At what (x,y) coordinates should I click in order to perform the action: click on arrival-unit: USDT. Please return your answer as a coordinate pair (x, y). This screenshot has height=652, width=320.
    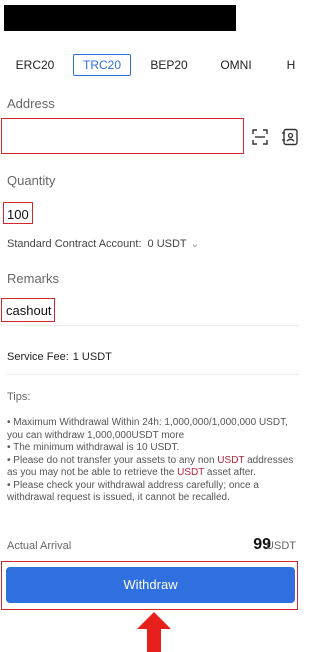
    Looking at the image, I should click on (281, 546).